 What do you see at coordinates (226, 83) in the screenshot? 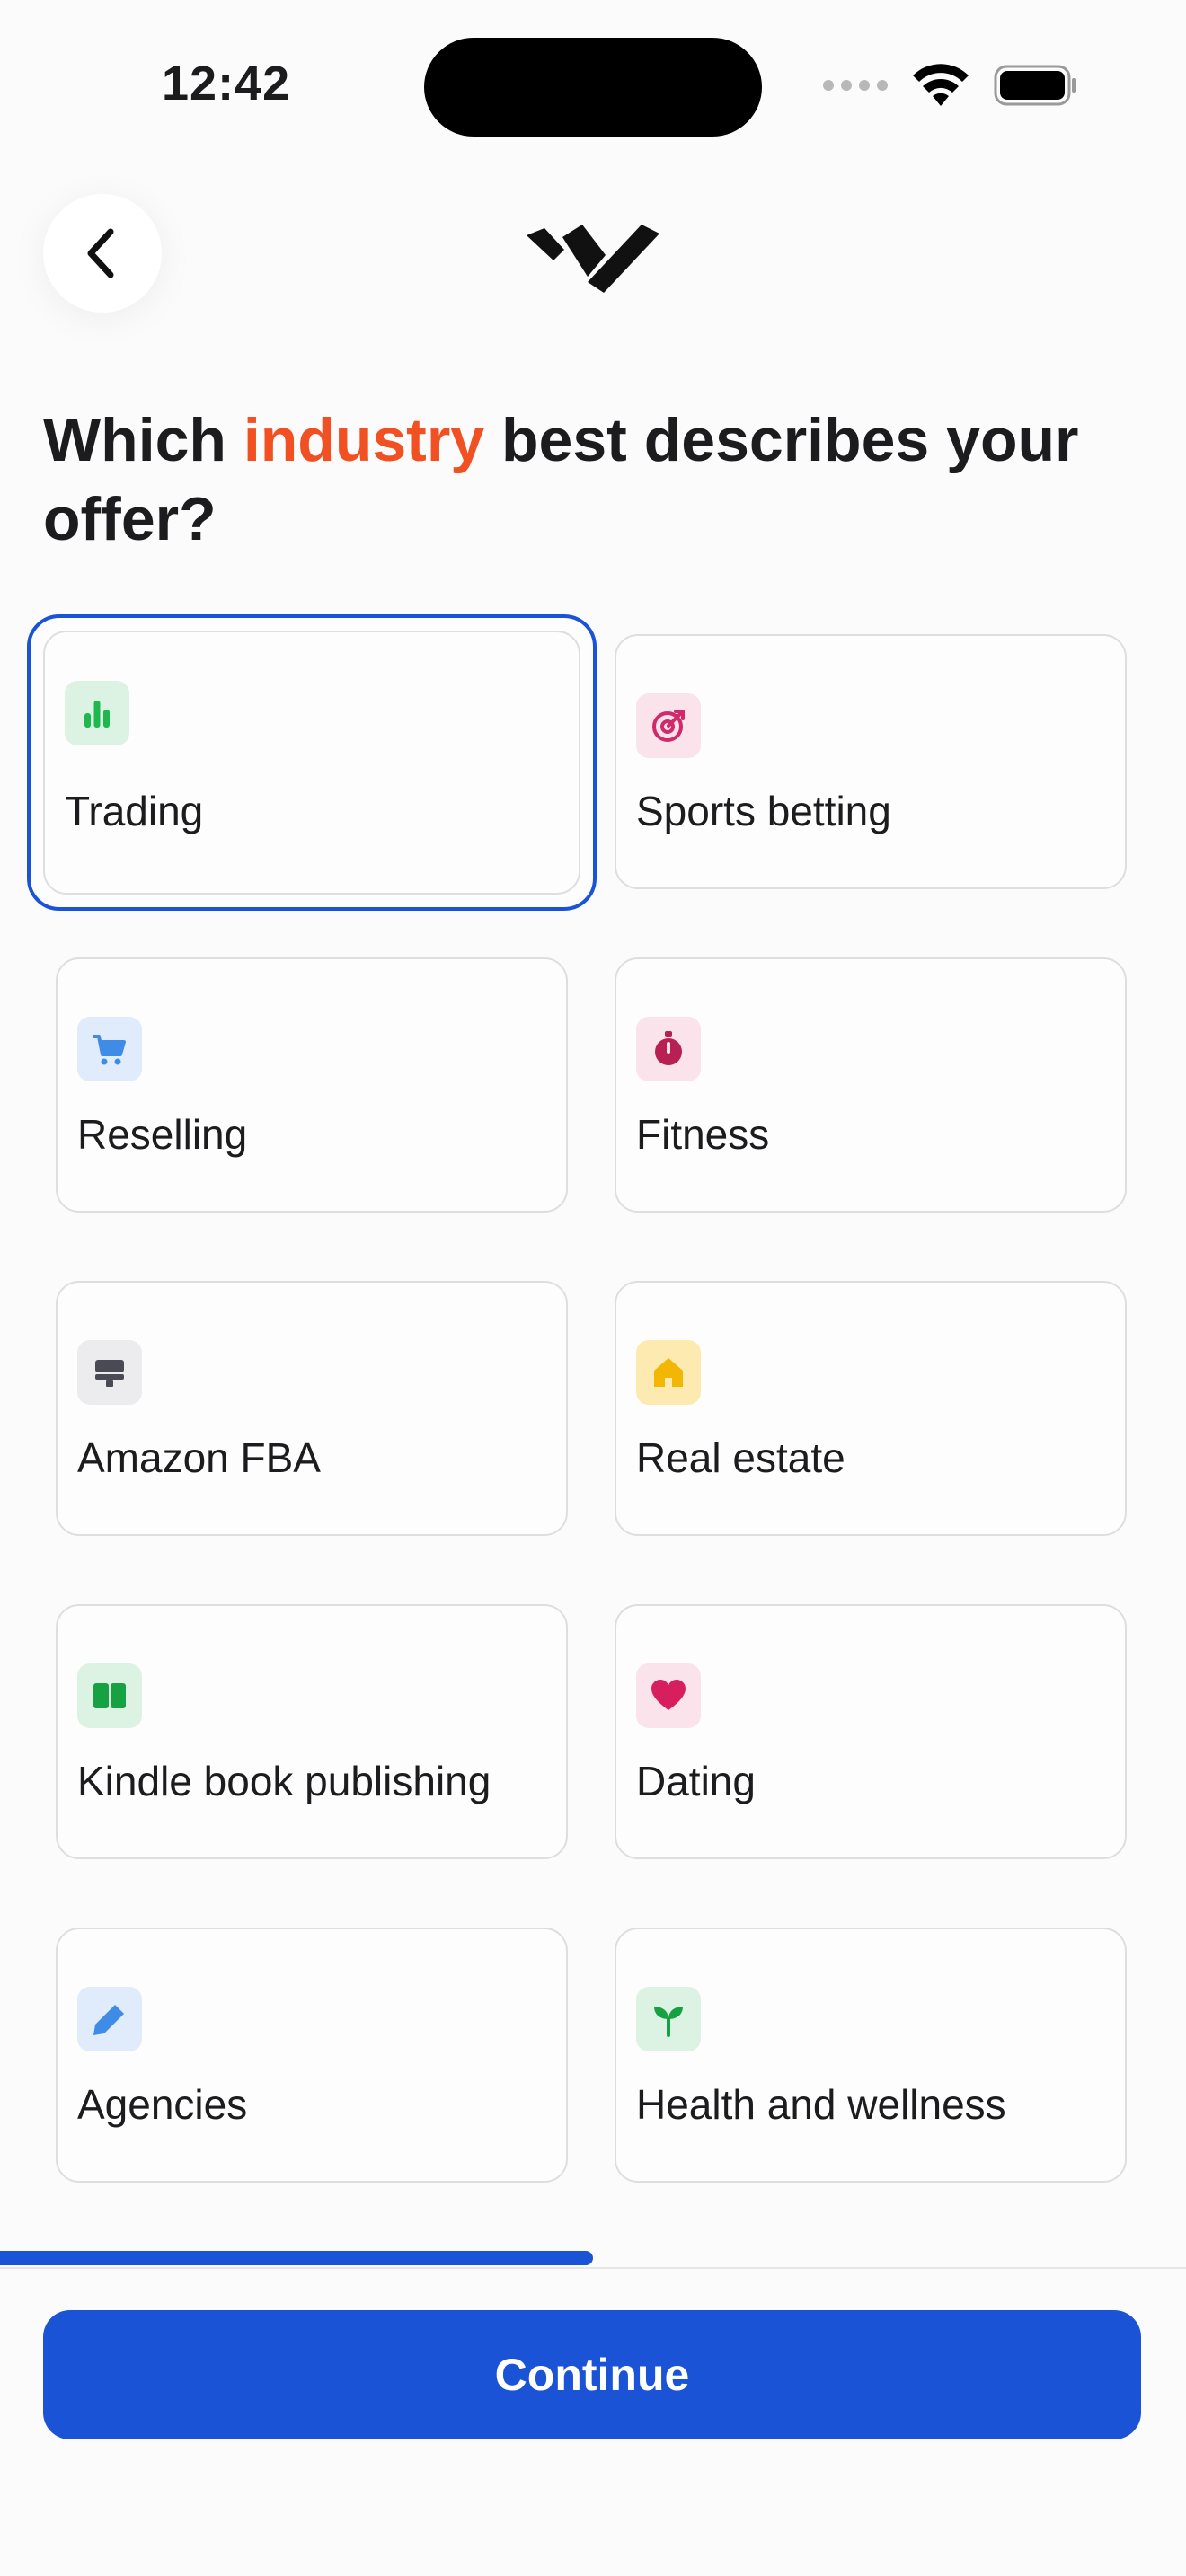
I see `status-time: 12:42` at bounding box center [226, 83].